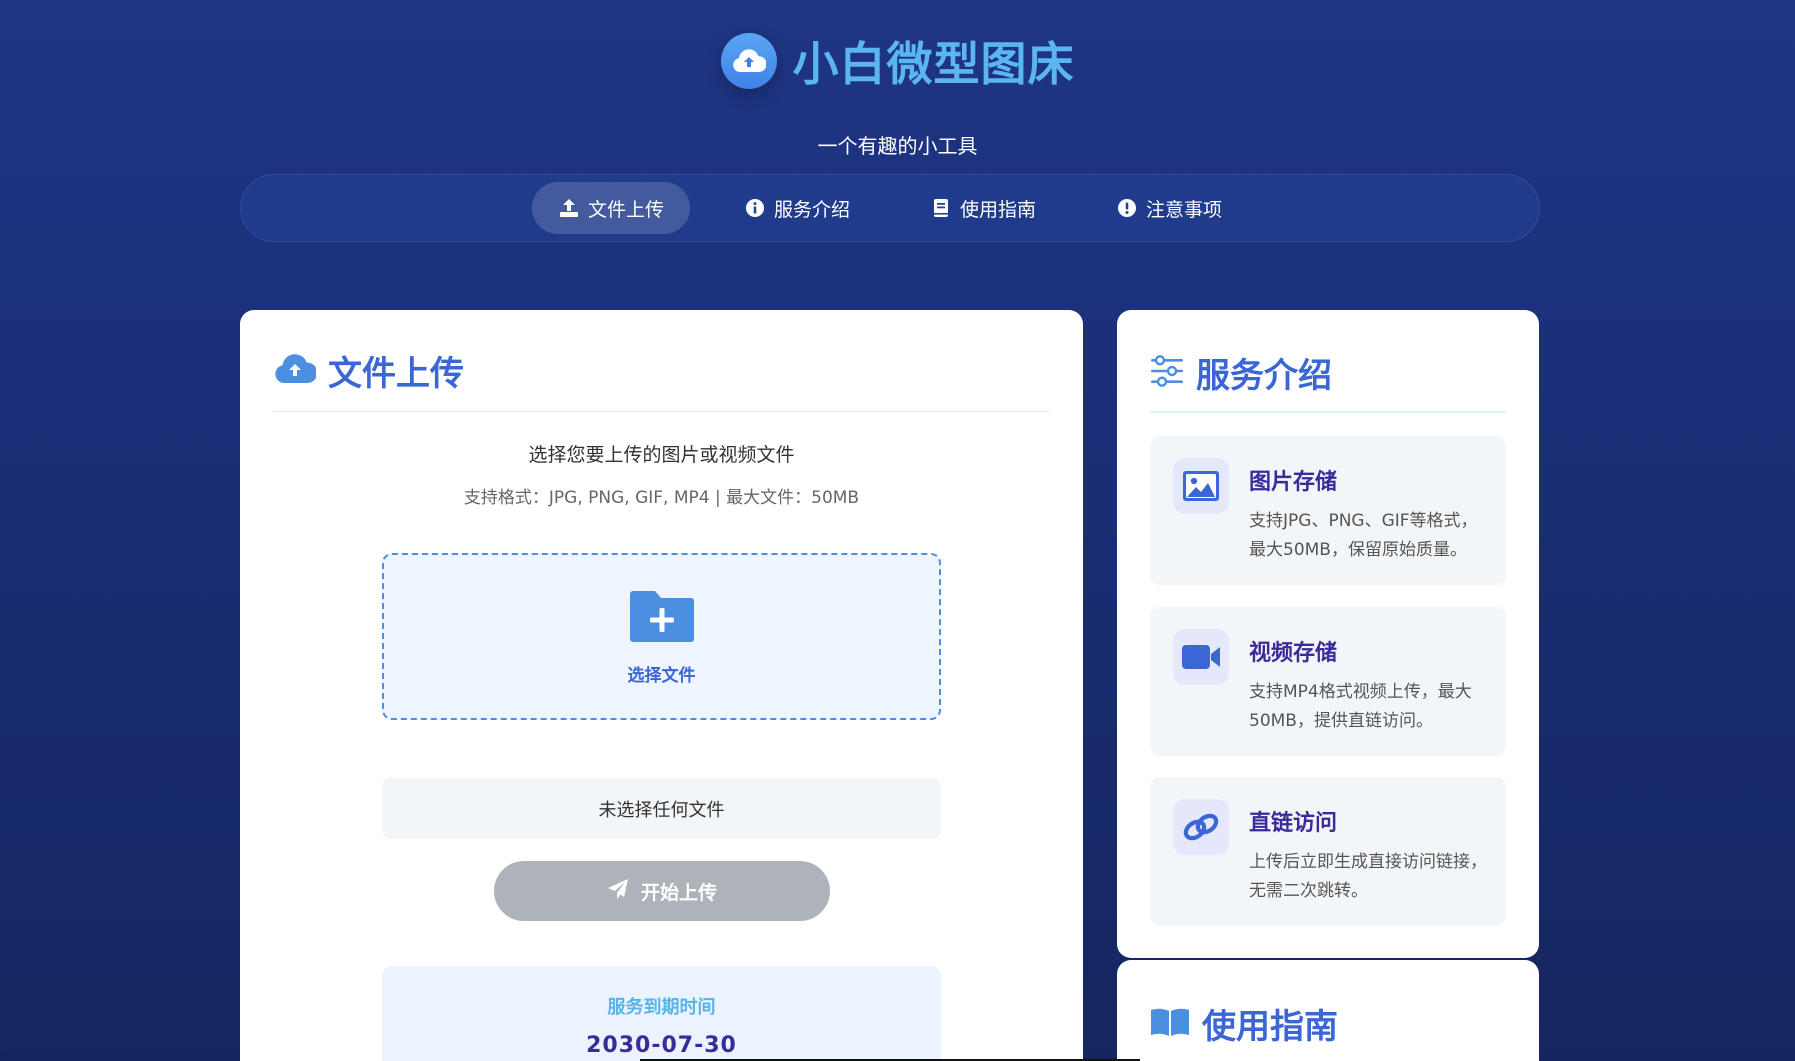 Image resolution: width=1795 pixels, height=1061 pixels. I want to click on start-upload-label: 开始上传, so click(678, 892).